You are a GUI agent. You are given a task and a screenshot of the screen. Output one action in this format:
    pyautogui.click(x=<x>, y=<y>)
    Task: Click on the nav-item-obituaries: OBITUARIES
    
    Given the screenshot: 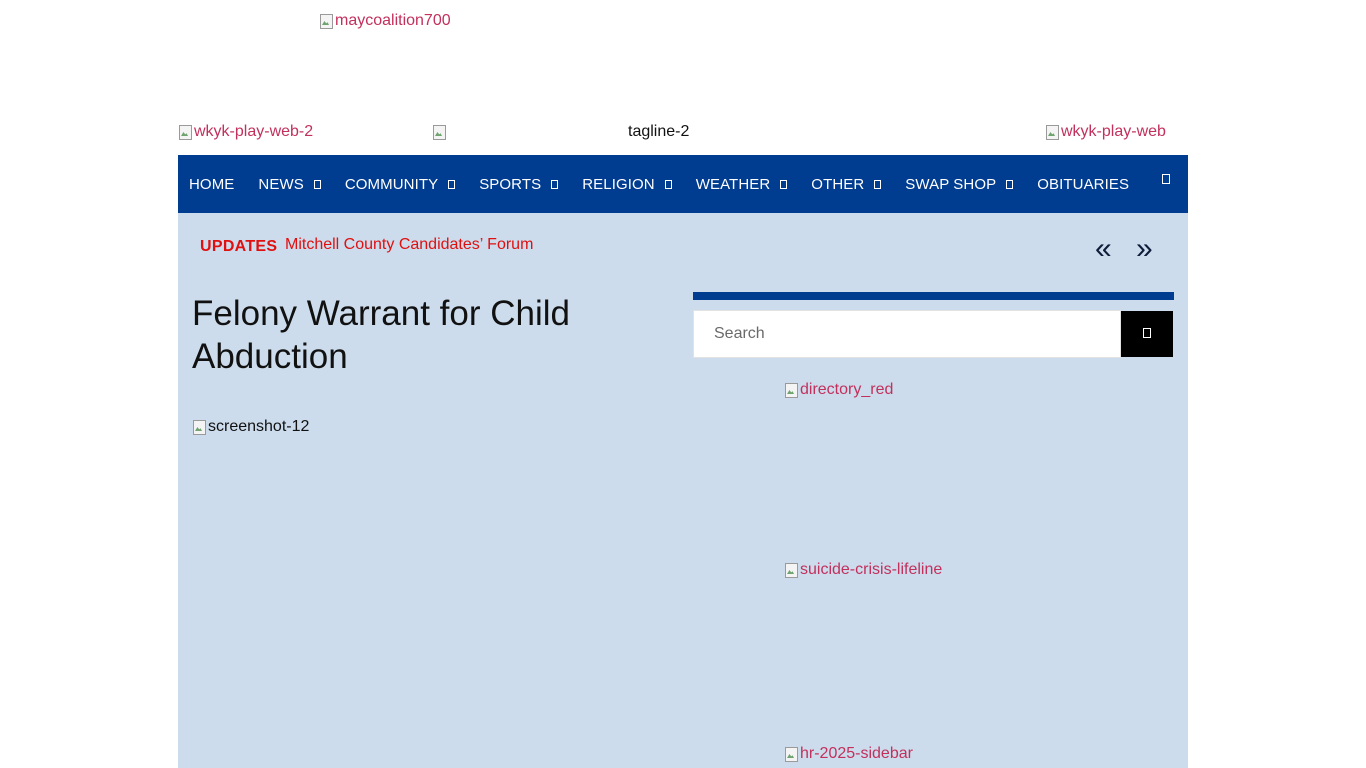 What is the action you would take?
    pyautogui.click(x=1083, y=184)
    